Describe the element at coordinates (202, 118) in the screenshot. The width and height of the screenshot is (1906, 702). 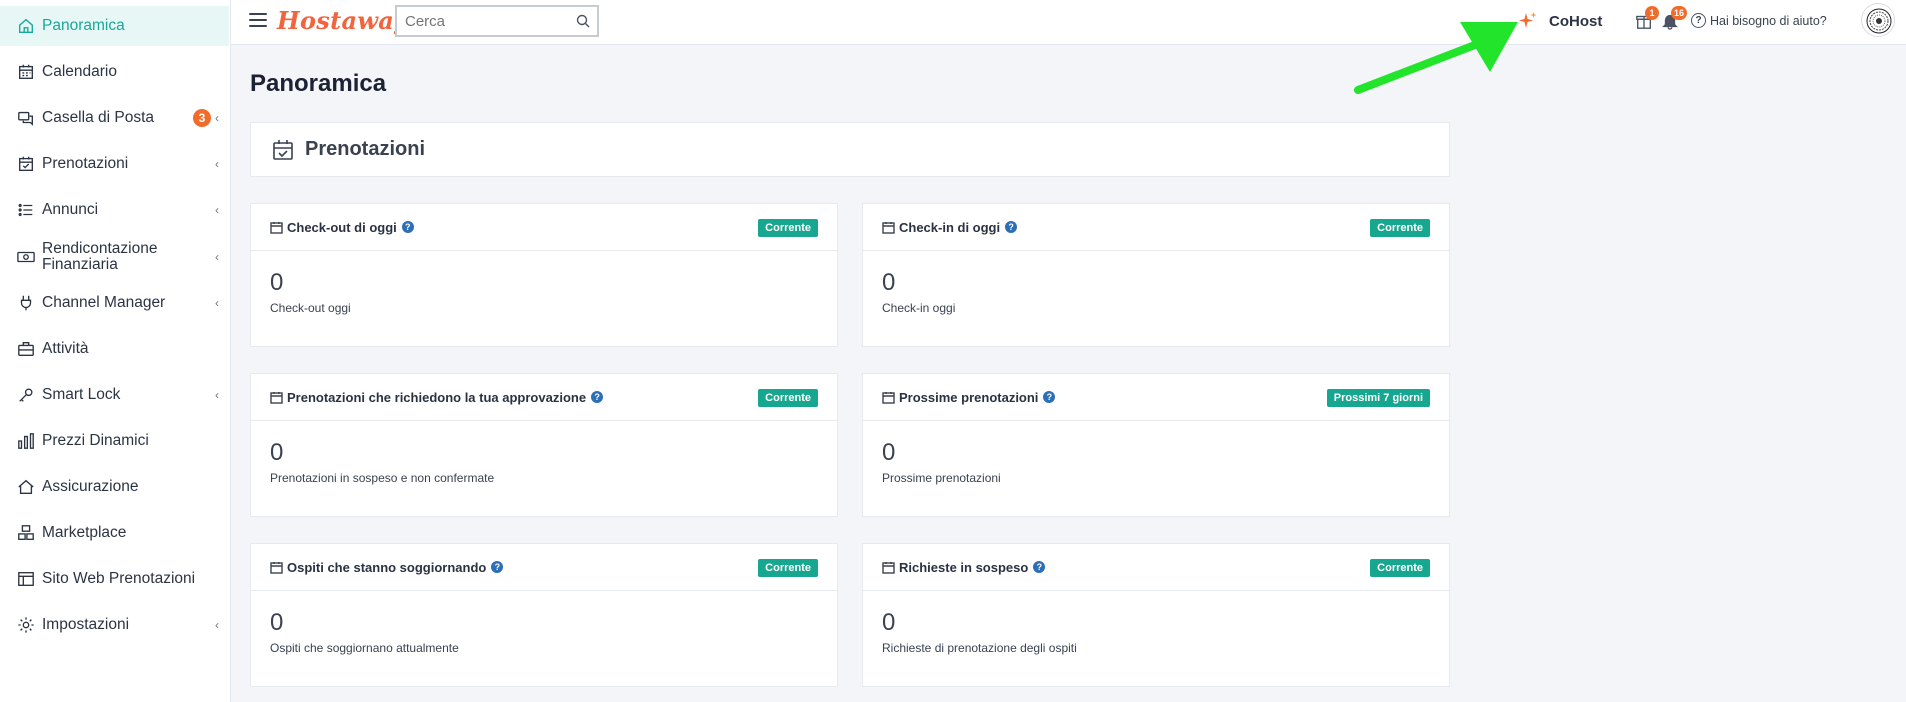
I see `inbox-count-badge: 3` at that location.